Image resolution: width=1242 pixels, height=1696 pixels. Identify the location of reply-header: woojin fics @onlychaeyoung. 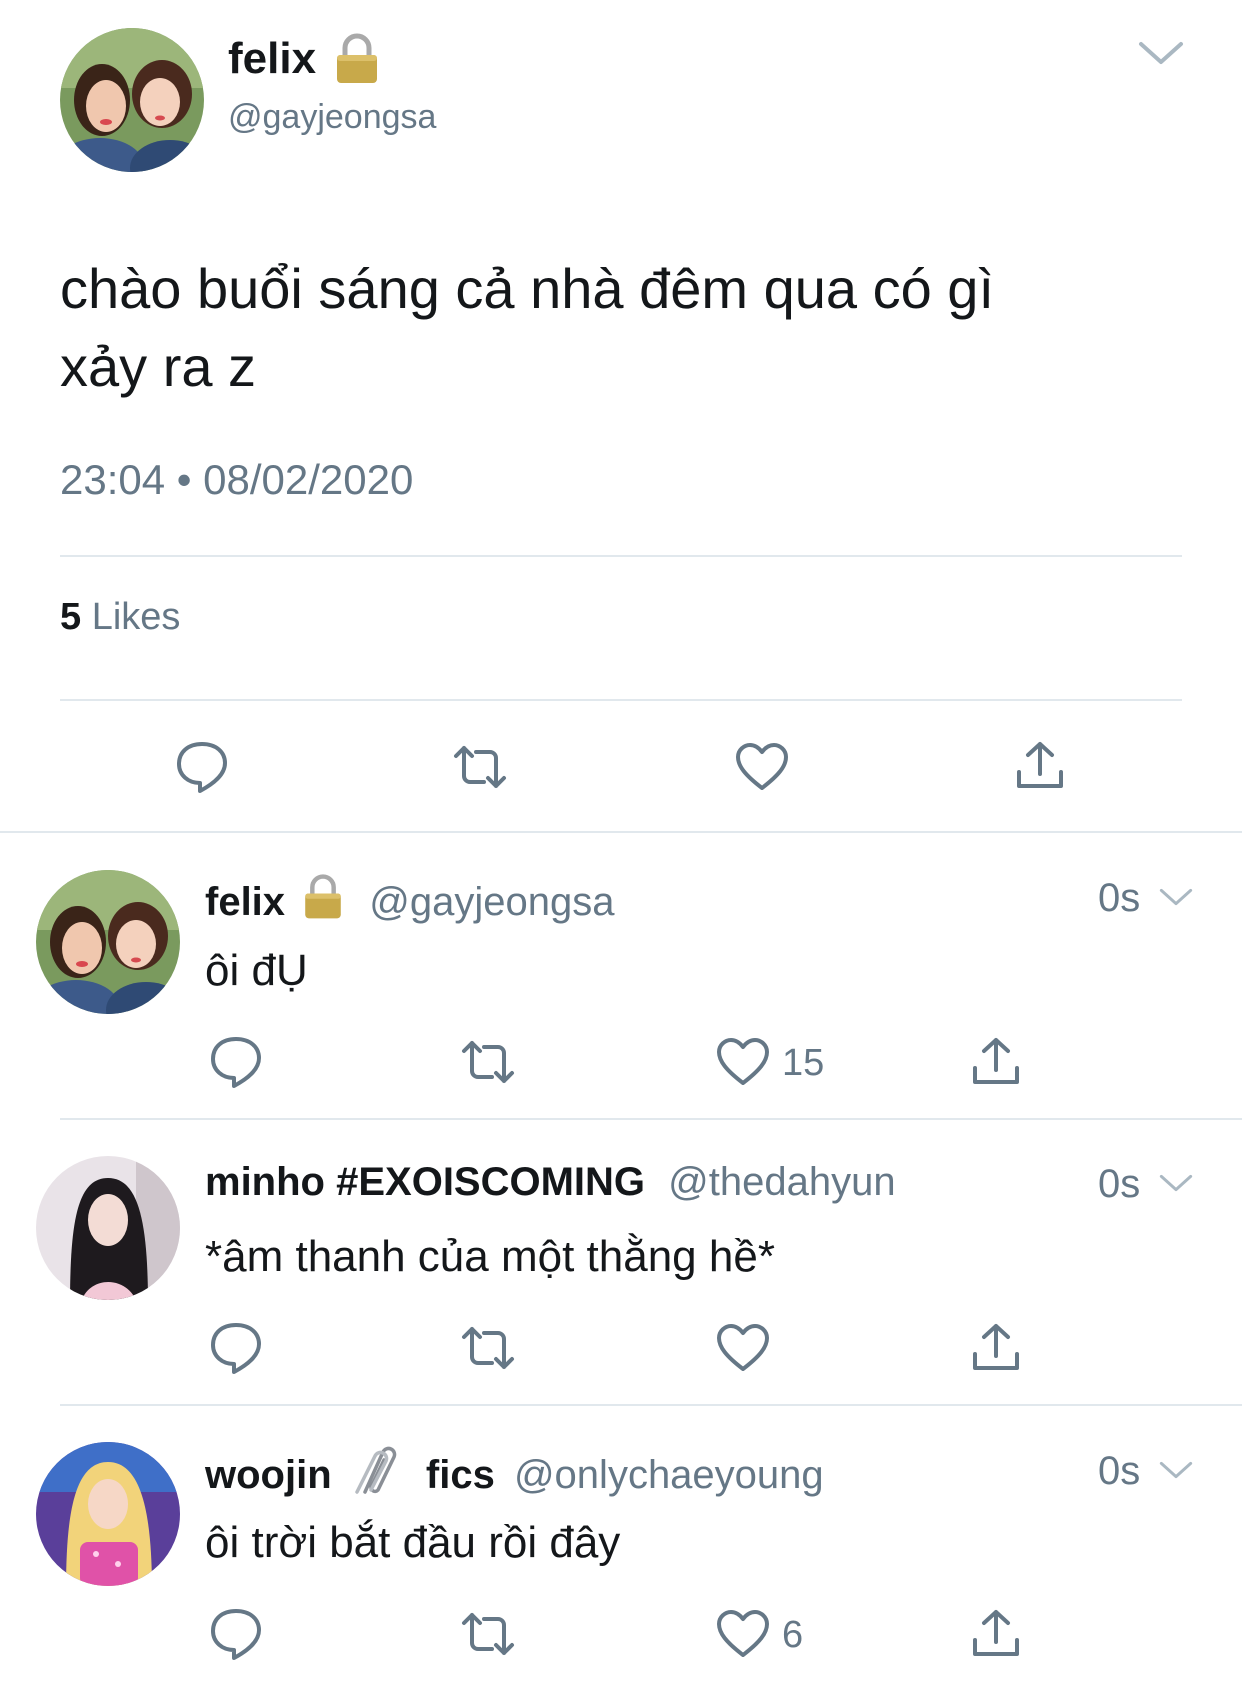
(514, 1472).